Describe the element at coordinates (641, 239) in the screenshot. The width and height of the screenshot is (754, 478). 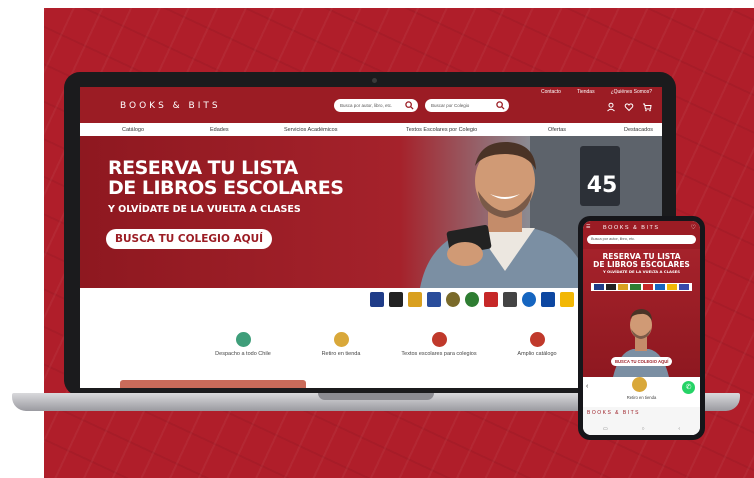
I see `mobile-search-input: Busca por autor, libro, etc.` at that location.